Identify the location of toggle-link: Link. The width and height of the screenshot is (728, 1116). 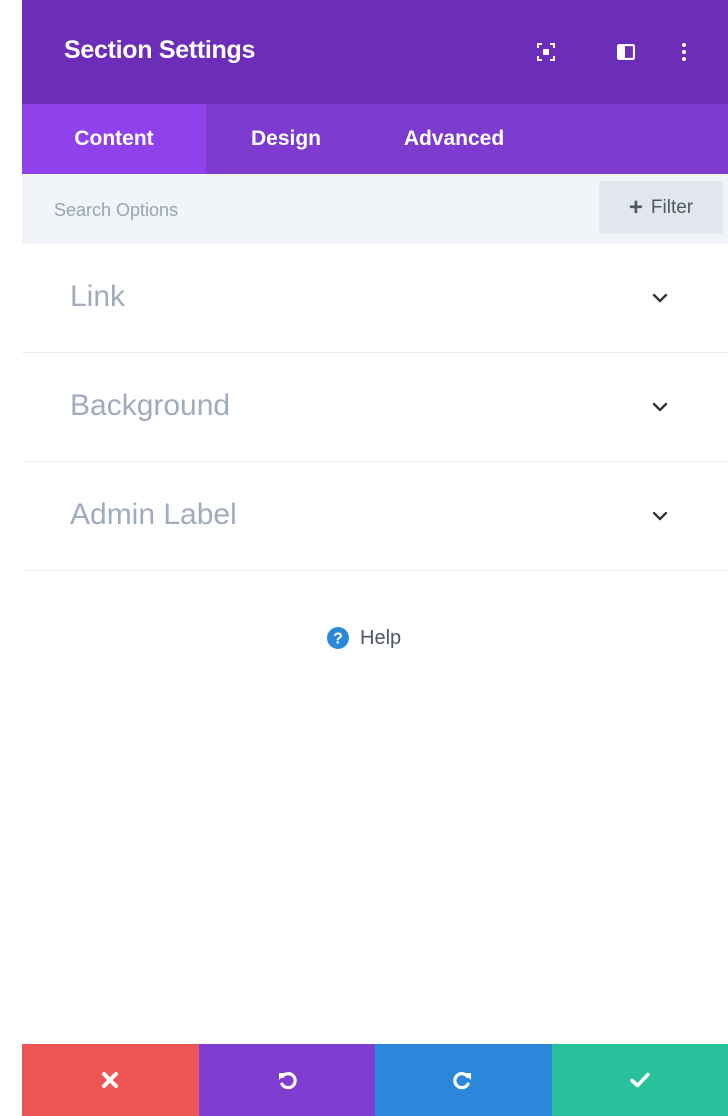
(375, 298).